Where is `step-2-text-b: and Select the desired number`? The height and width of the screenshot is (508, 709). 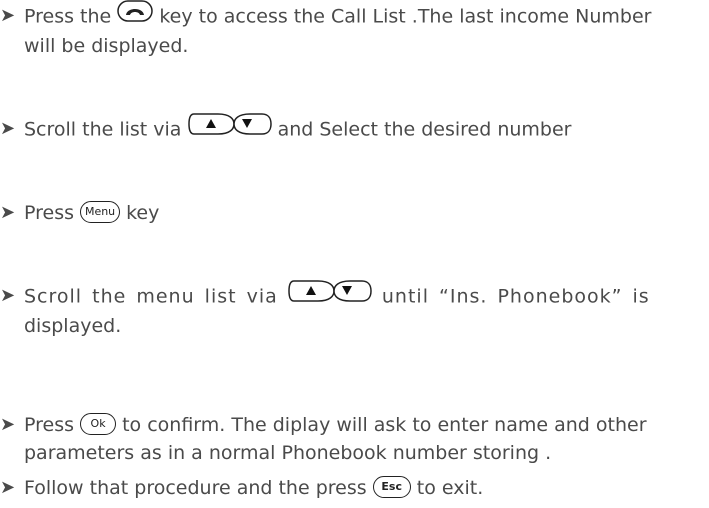 step-2-text-b: and Select the desired number is located at coordinates (424, 129).